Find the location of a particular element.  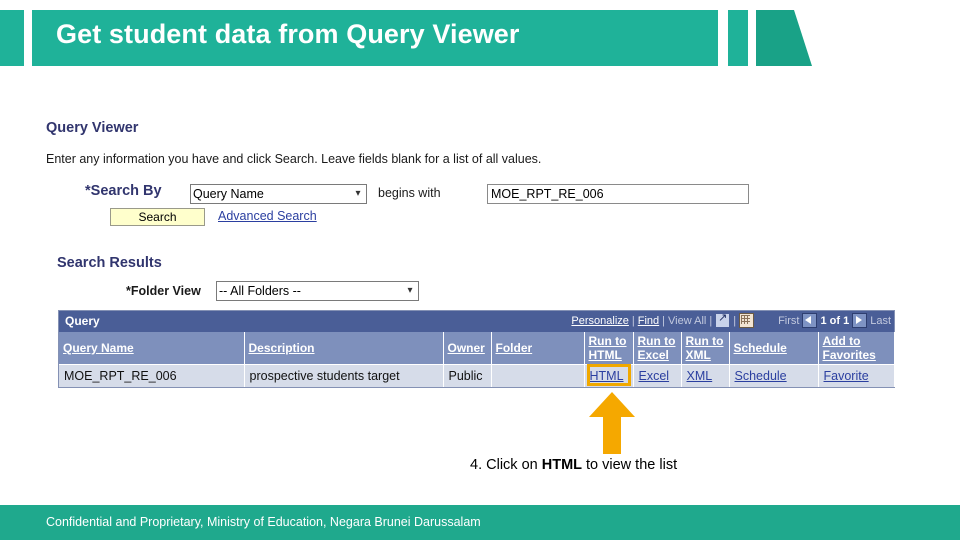

search-results-heading: Search Results is located at coordinates (109, 263).